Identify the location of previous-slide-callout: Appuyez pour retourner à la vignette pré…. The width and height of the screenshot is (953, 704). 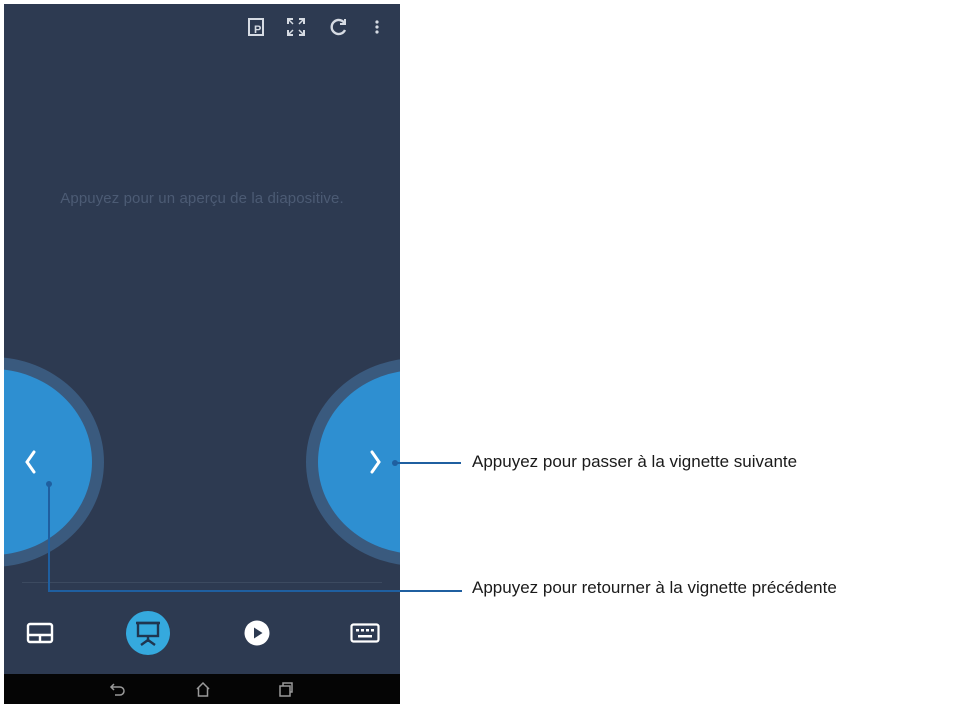
(654, 587).